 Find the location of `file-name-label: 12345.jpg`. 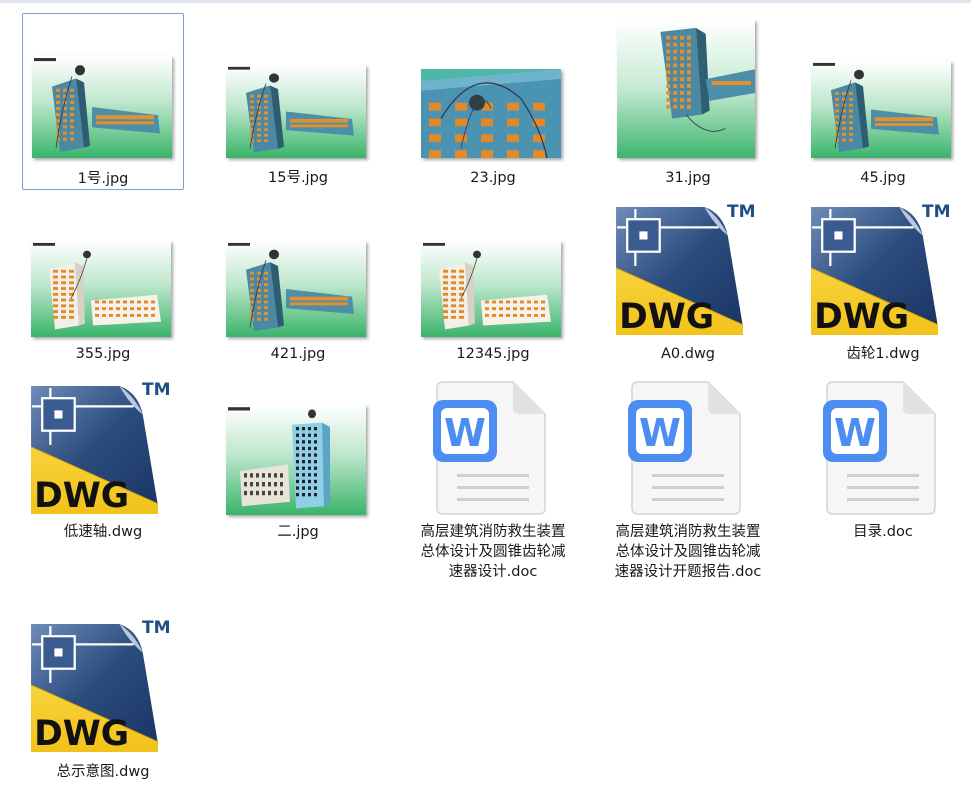

file-name-label: 12345.jpg is located at coordinates (493, 354).